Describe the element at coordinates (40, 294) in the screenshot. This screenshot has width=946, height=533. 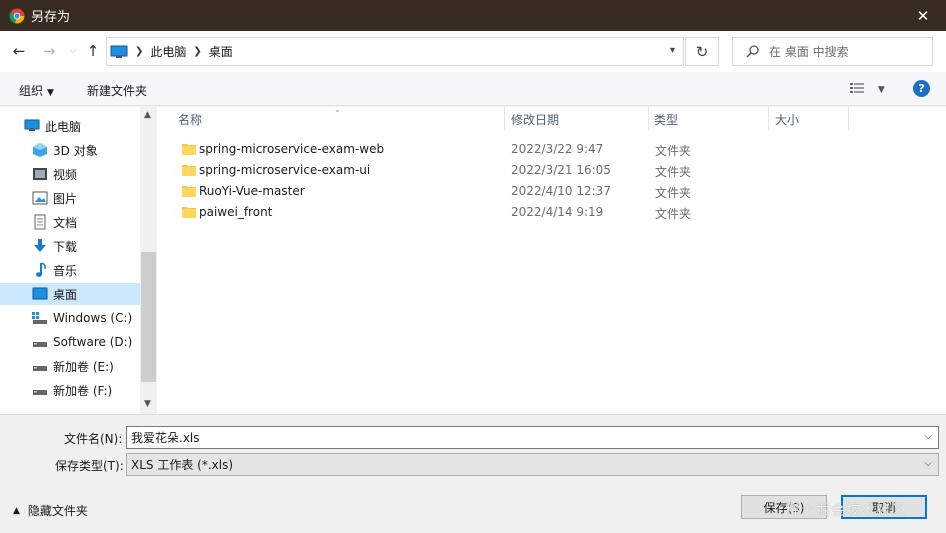
I see `desktop-icon` at that location.